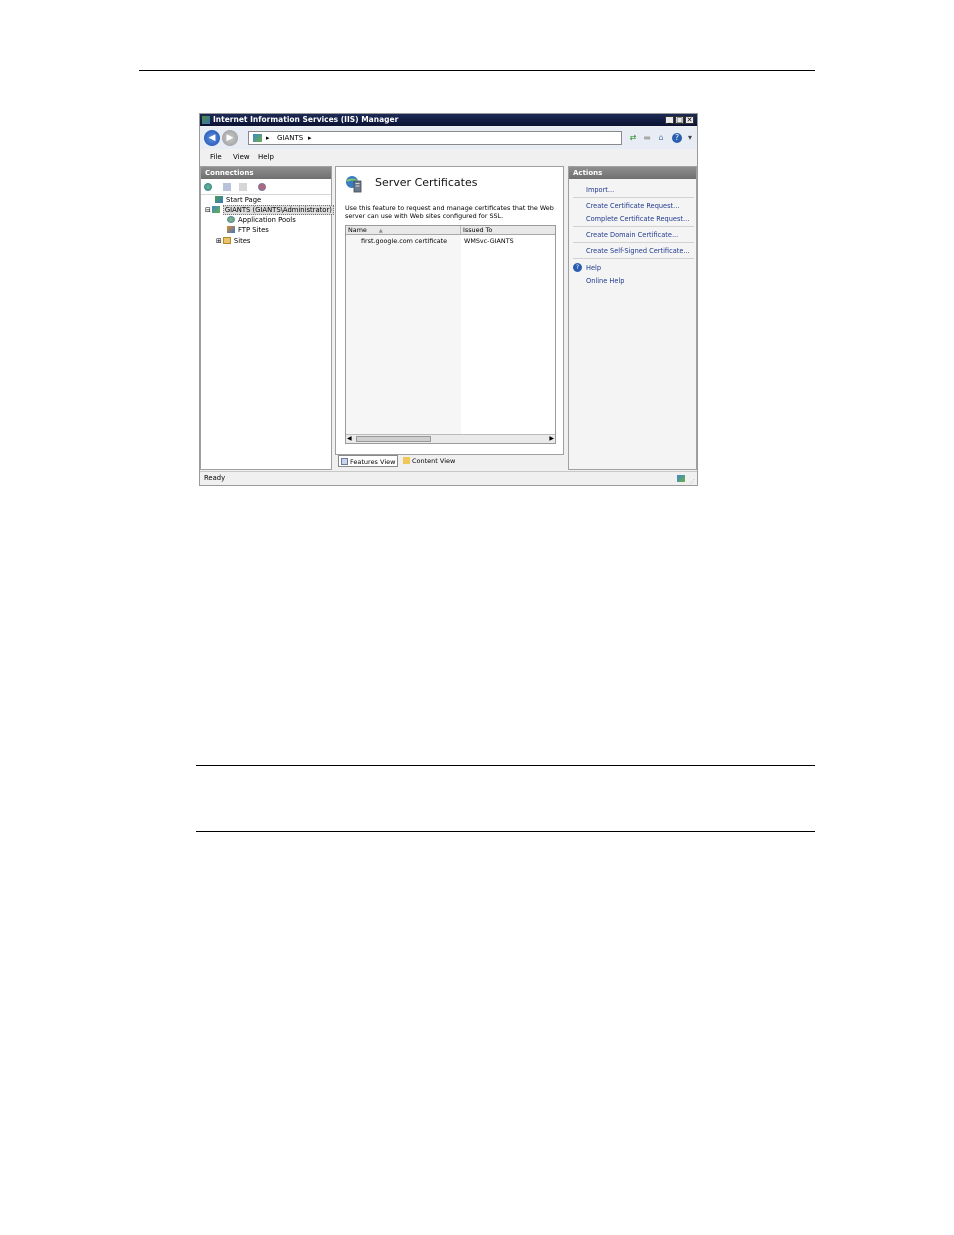  Describe the element at coordinates (231, 219) in the screenshot. I see `app-pools-icon` at that location.